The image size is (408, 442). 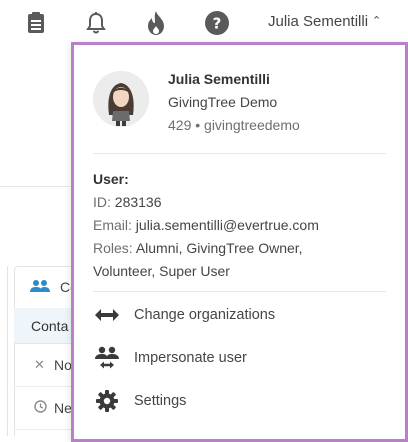 I want to click on user-menu-toggle: Julia Sementilli ⌃, so click(x=324, y=21).